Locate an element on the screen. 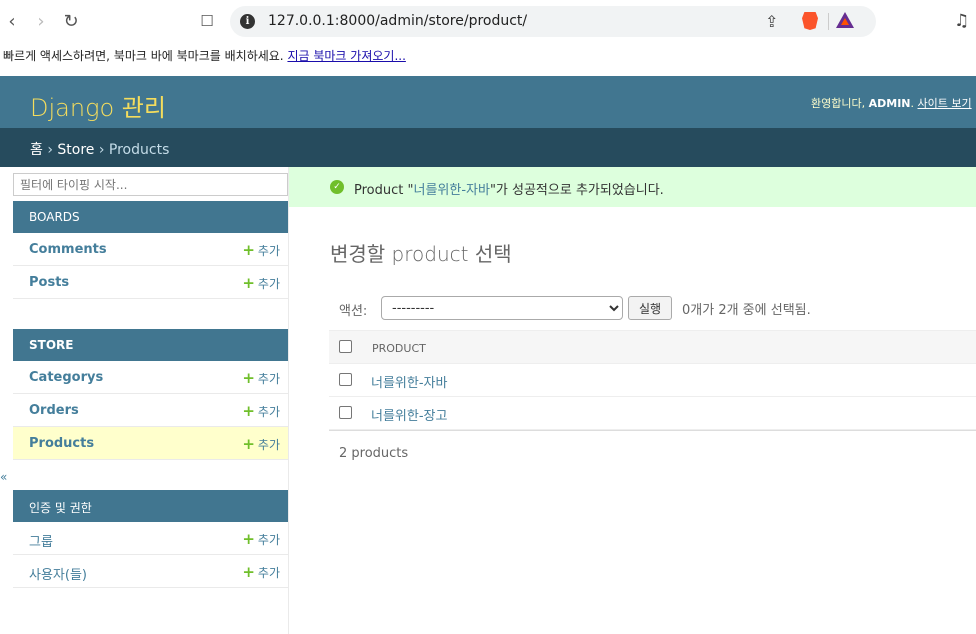 The height and width of the screenshot is (634, 976). welcome-text: 환영합니다, is located at coordinates (838, 103).